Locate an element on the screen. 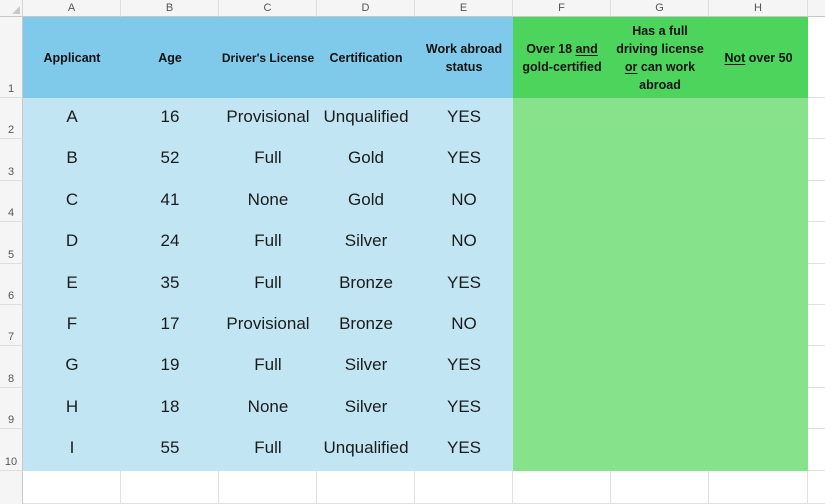  applicant-cell: G is located at coordinates (72, 367).